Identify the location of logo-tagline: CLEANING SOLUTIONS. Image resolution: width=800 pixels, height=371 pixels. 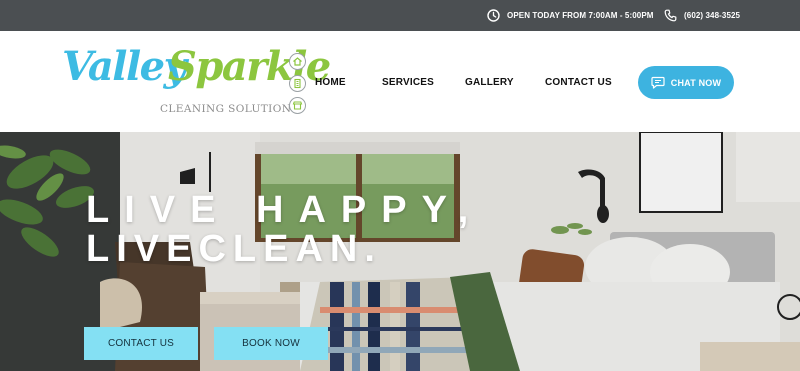
(229, 109).